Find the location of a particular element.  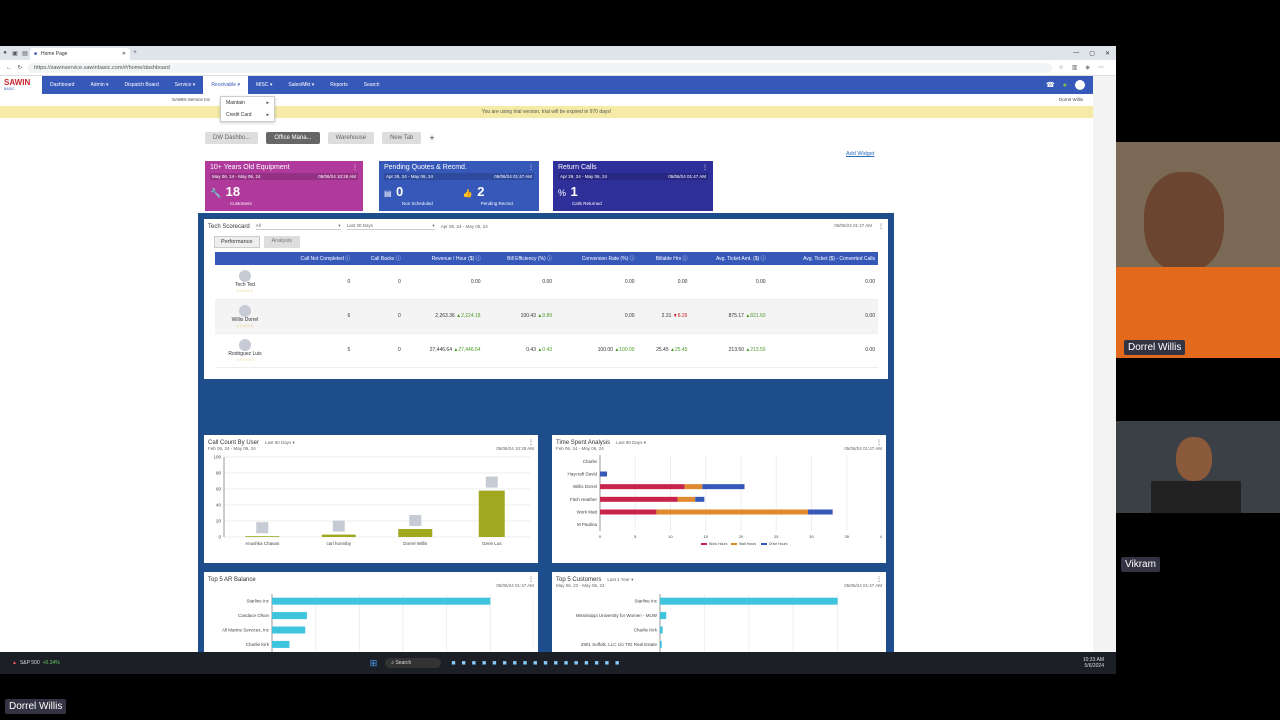

user-name: Dorrel Willis is located at coordinates (1071, 99).